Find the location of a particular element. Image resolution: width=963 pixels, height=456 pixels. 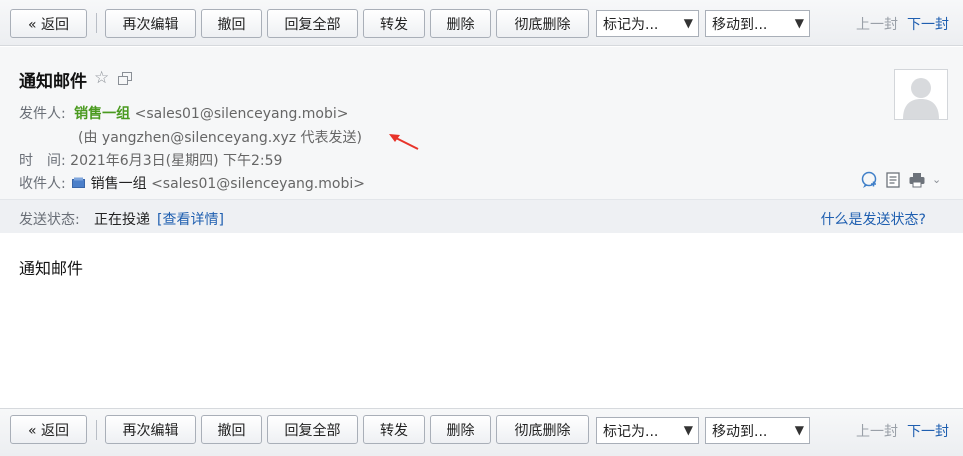

sender-name: 销售一组 is located at coordinates (102, 114).